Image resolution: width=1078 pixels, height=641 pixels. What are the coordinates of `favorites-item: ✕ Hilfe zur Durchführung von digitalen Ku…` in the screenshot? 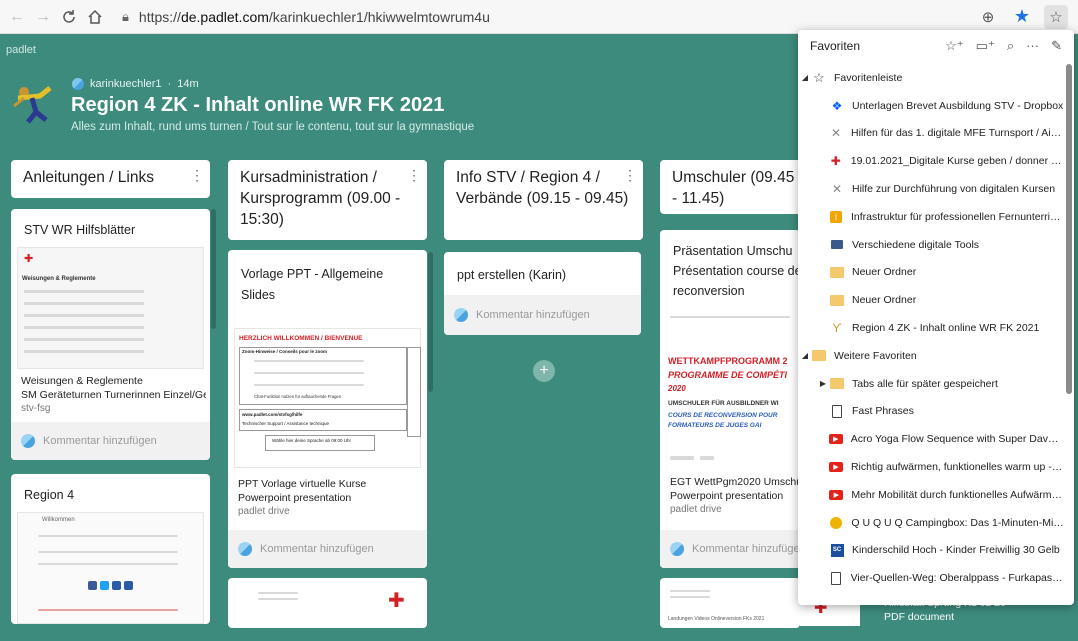 It's located at (931, 189).